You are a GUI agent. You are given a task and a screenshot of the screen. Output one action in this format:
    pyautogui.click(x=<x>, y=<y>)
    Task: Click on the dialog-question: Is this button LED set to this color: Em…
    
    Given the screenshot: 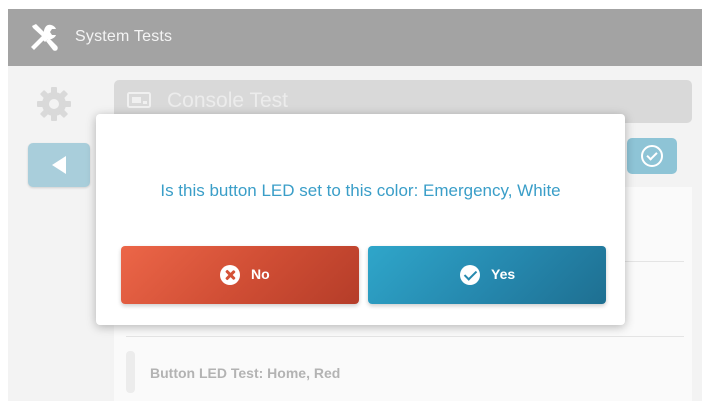 What is the action you would take?
    pyautogui.click(x=360, y=190)
    